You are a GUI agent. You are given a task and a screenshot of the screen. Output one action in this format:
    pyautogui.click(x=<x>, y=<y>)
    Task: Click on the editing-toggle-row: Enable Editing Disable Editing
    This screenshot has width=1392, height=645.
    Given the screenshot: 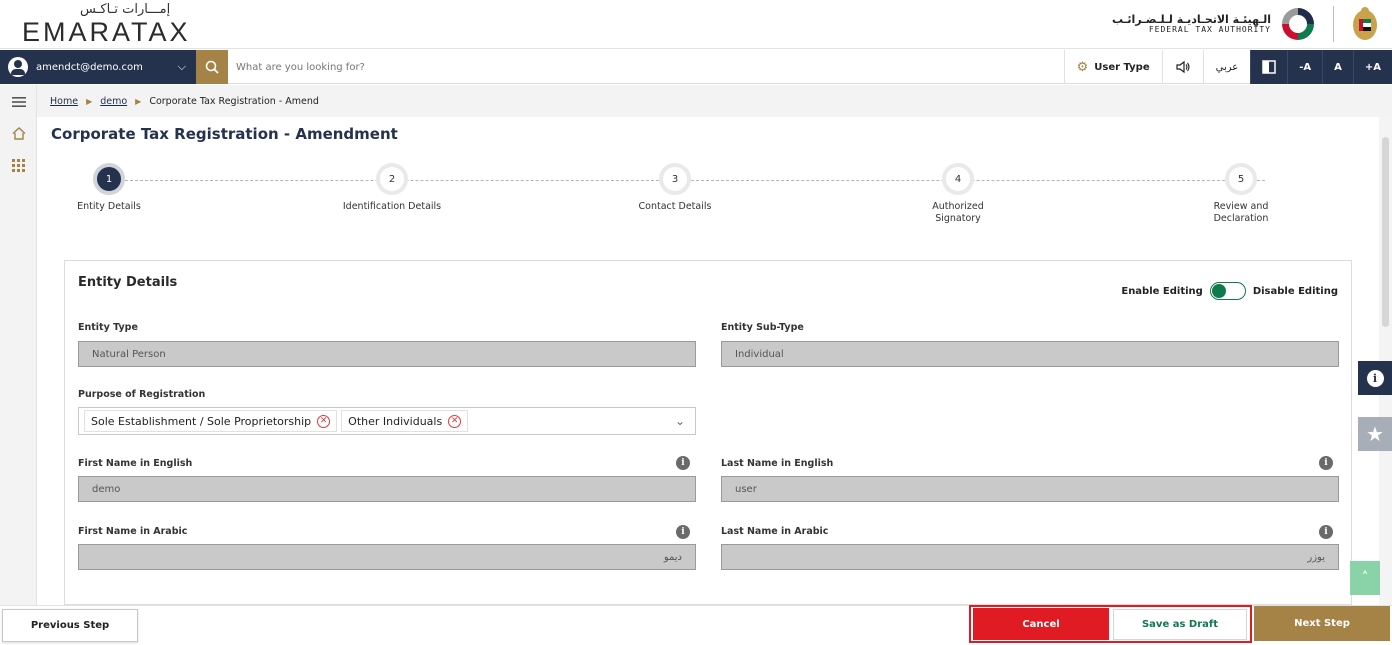 What is the action you would take?
    pyautogui.click(x=1229, y=291)
    